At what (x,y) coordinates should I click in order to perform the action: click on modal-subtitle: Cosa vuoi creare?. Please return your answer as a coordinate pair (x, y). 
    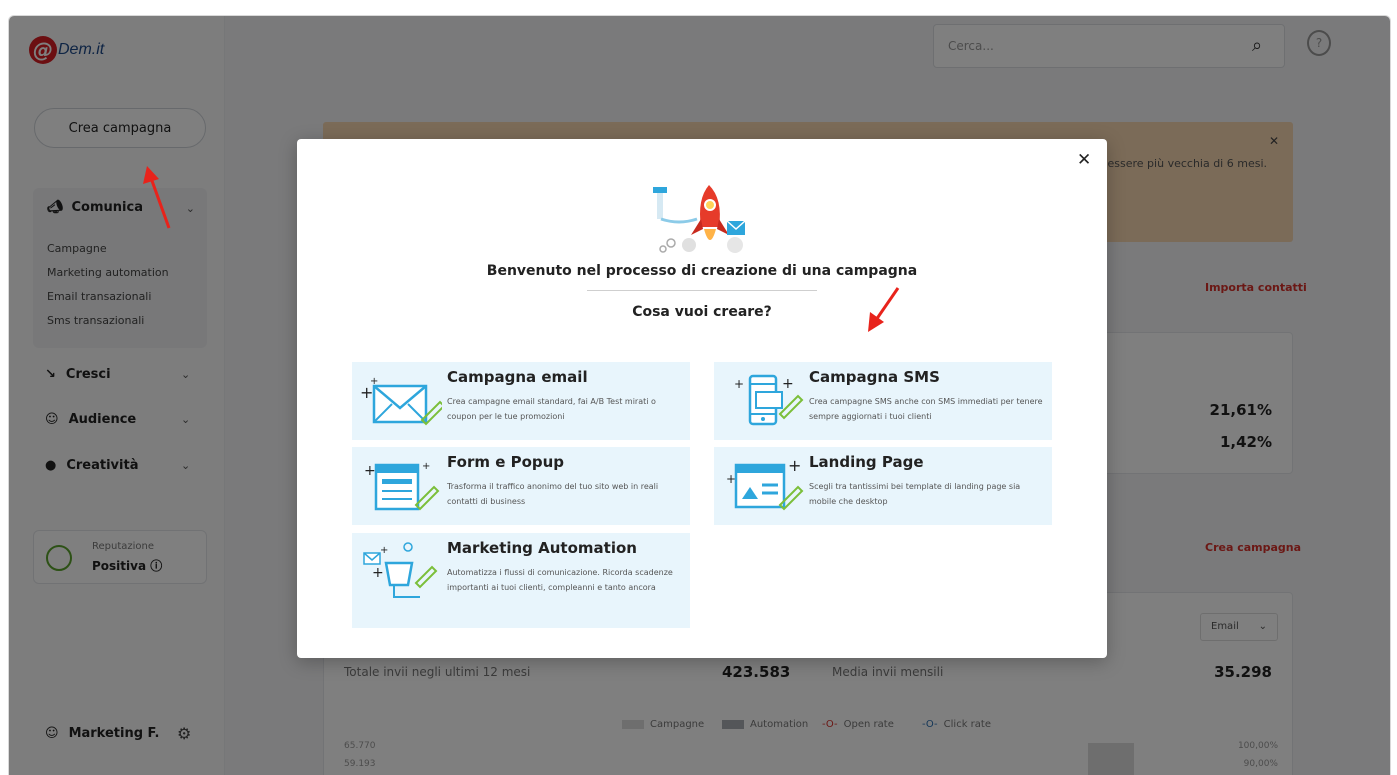
    Looking at the image, I should click on (702, 312).